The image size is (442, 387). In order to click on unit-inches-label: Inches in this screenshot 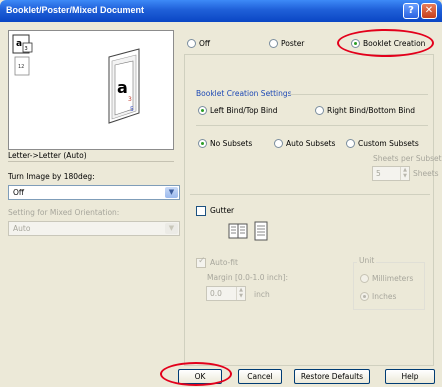, I will do `click(384, 296)`.